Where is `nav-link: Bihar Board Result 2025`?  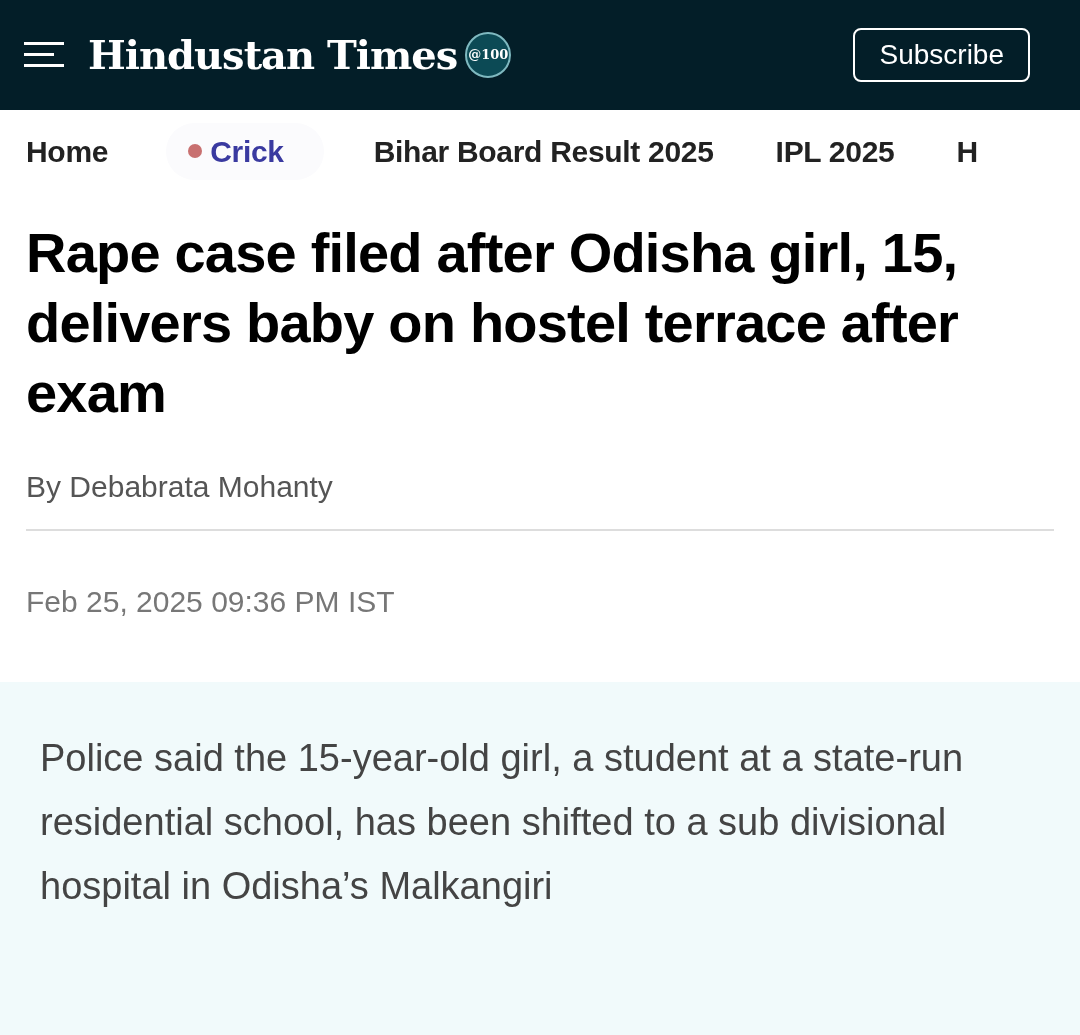
nav-link: Bihar Board Result 2025 is located at coordinates (543, 151).